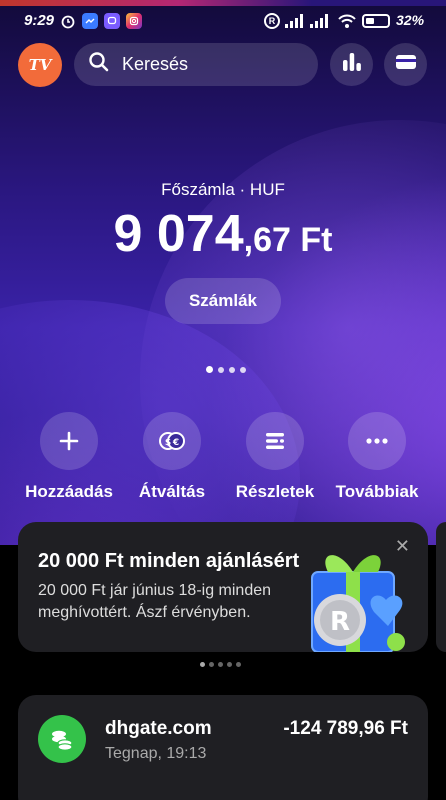 This screenshot has width=446, height=800. I want to click on balance-decimal: ,67 Ft, so click(288, 240).